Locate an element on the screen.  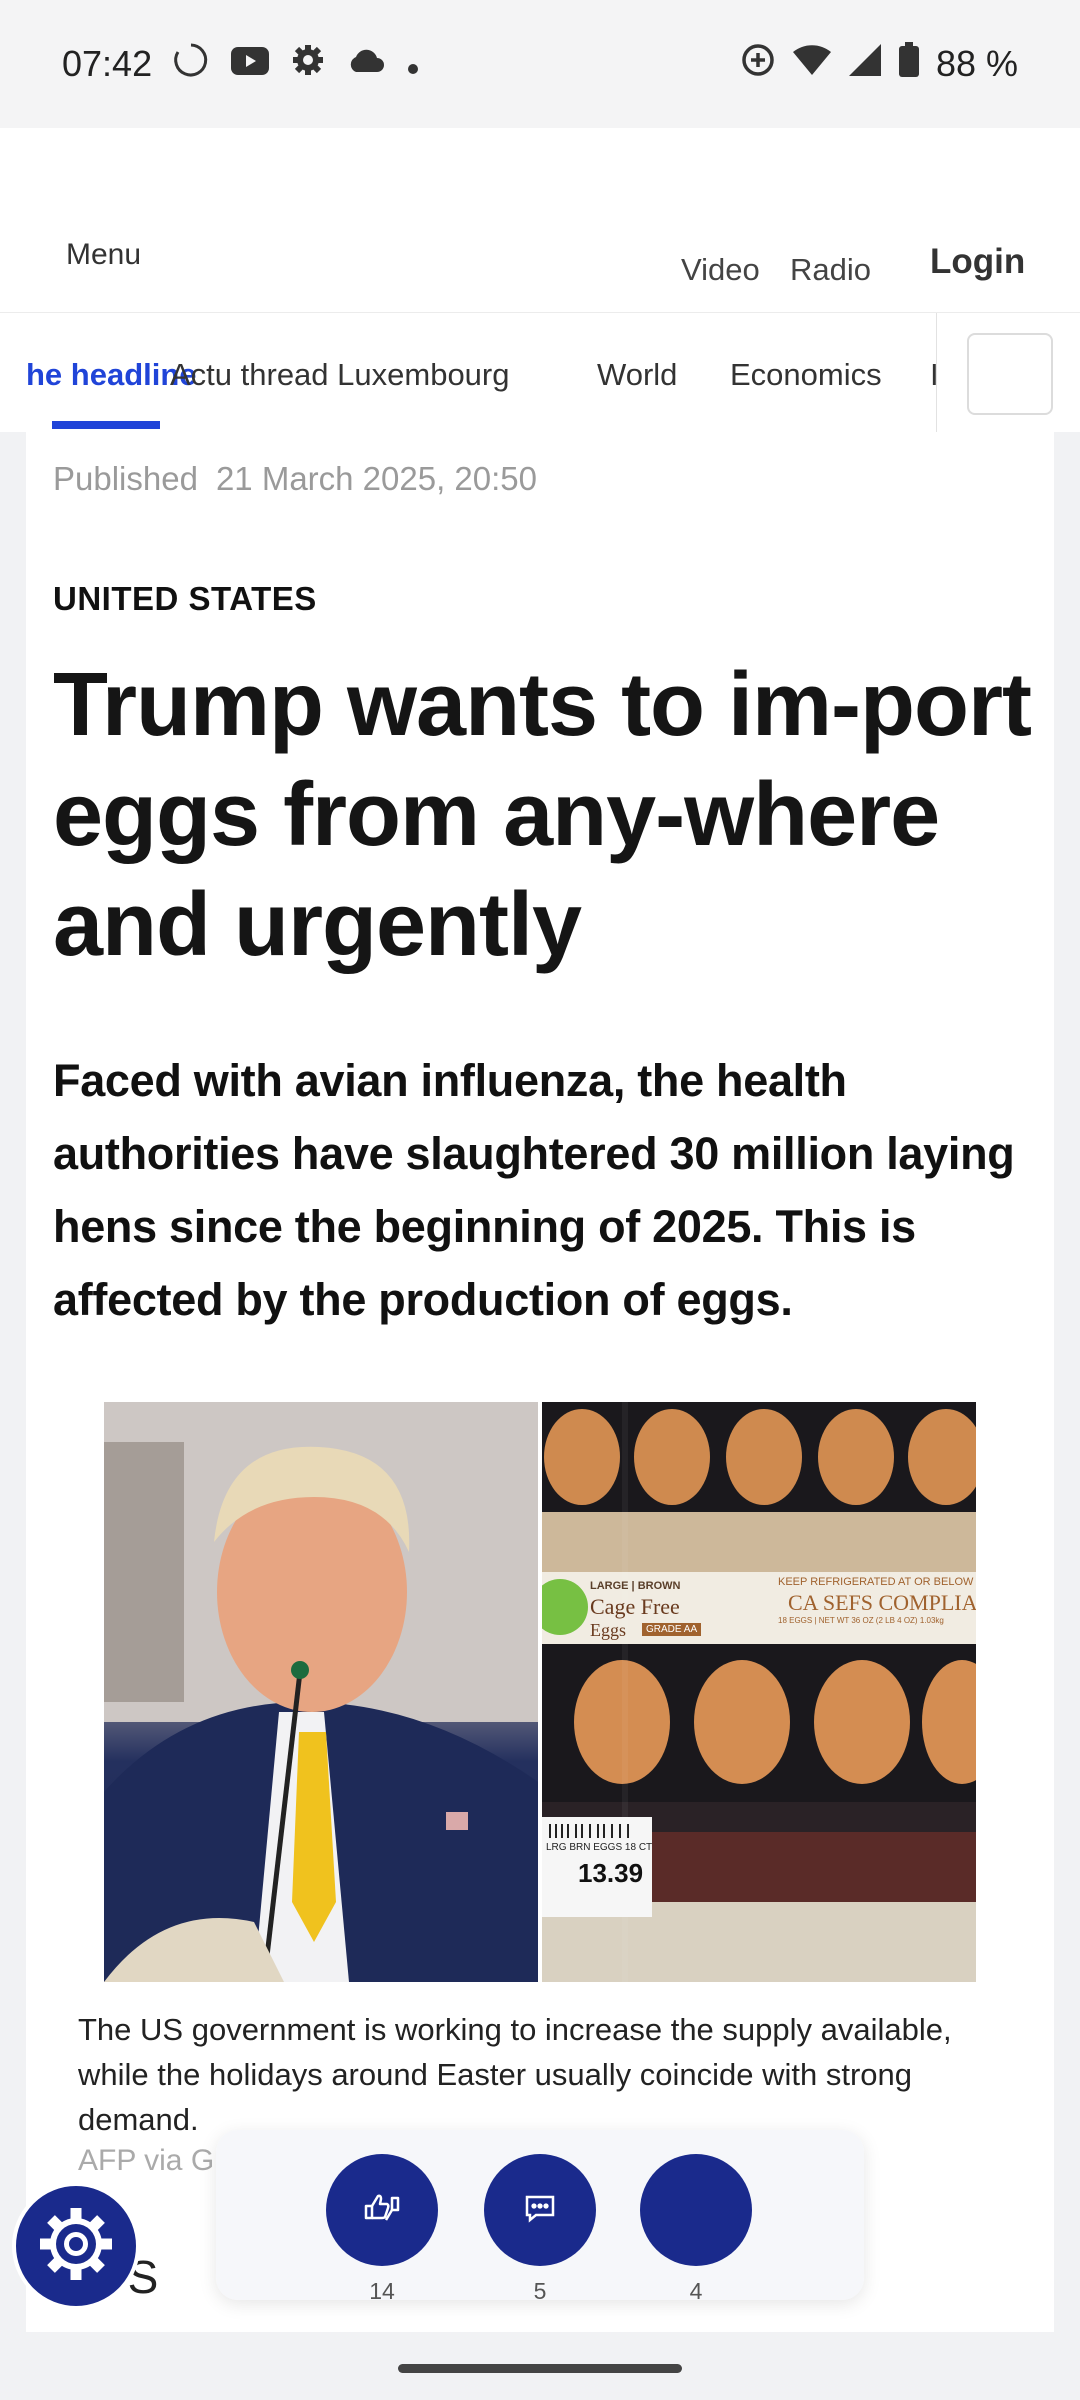
photo-credit: AFP via G is located at coordinates (146, 2160).